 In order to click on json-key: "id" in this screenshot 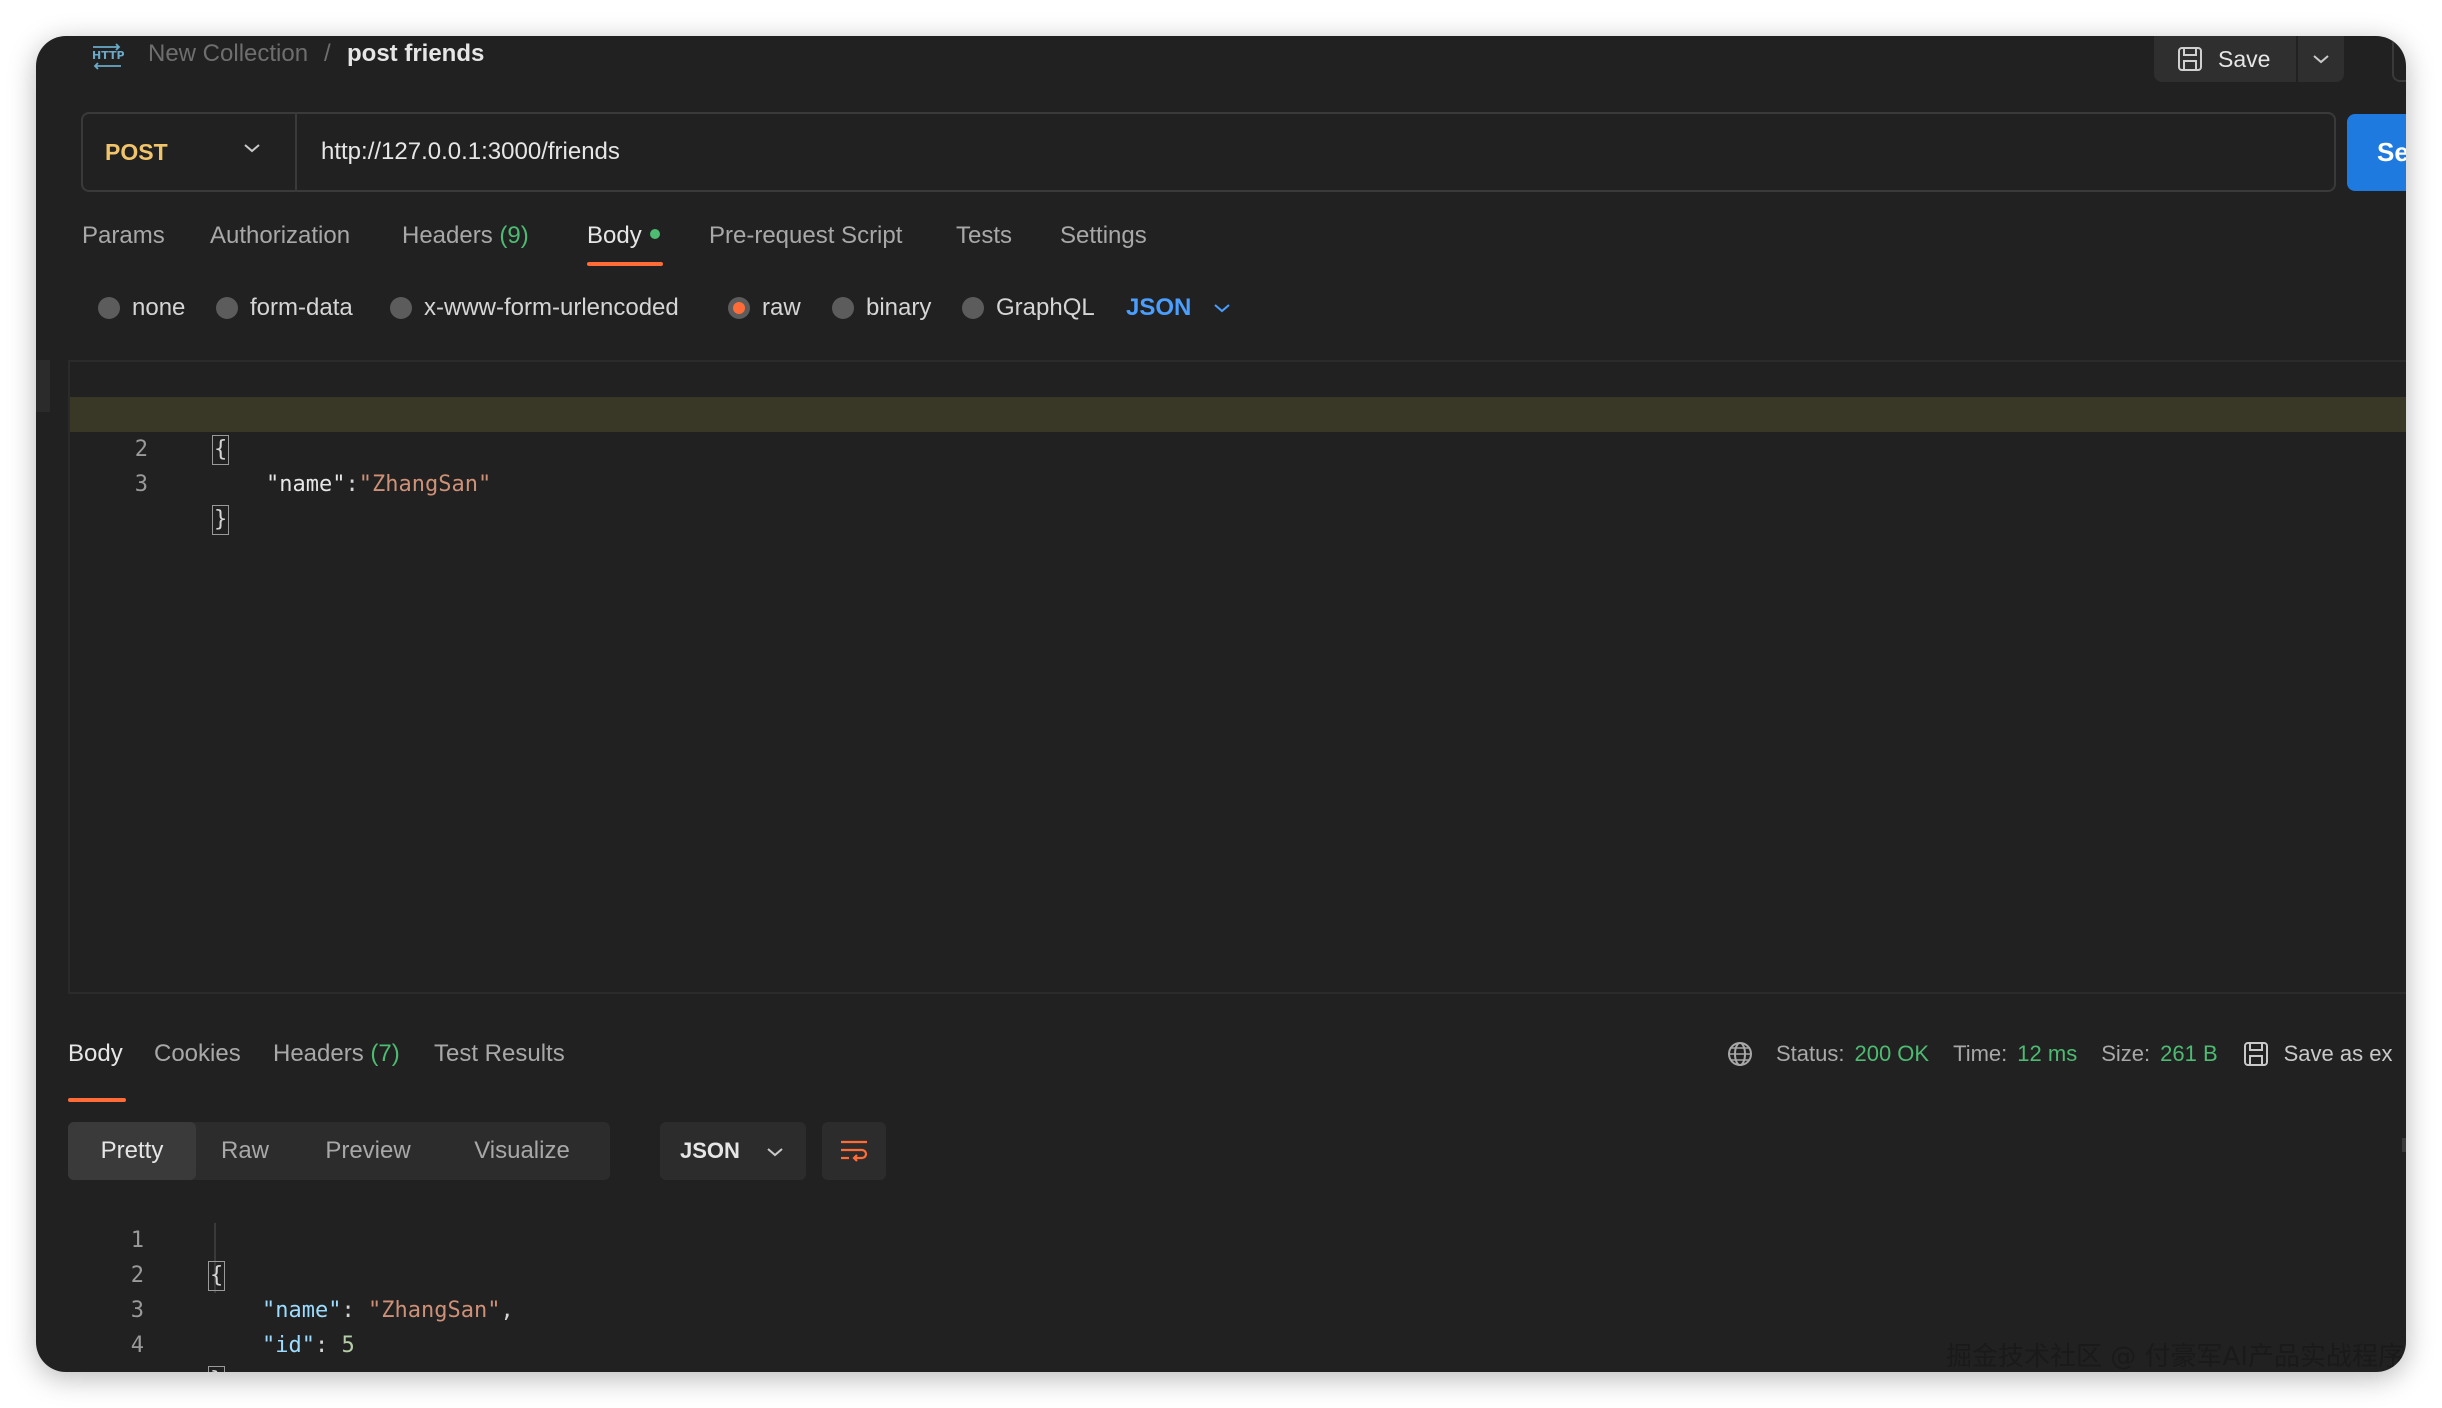, I will do `click(288, 1345)`.